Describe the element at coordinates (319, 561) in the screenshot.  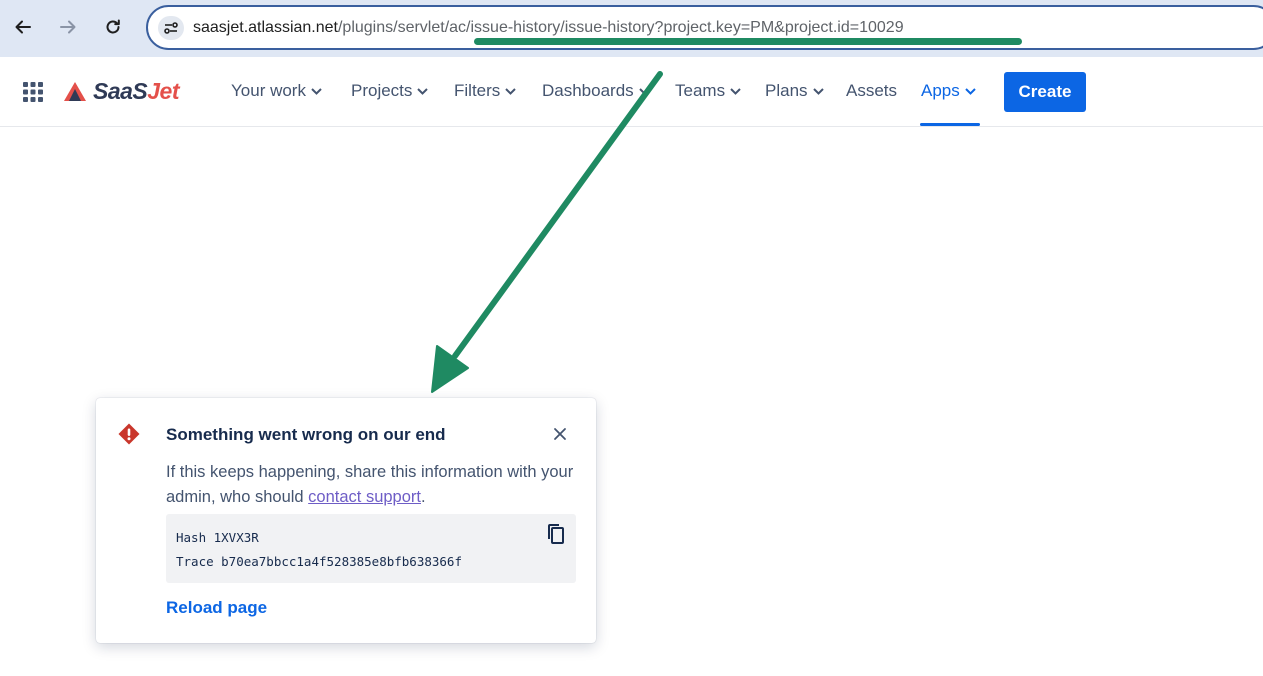
I see `trace-line: Trace b70ea7bbcc1a4f528385e8bfb638366f` at that location.